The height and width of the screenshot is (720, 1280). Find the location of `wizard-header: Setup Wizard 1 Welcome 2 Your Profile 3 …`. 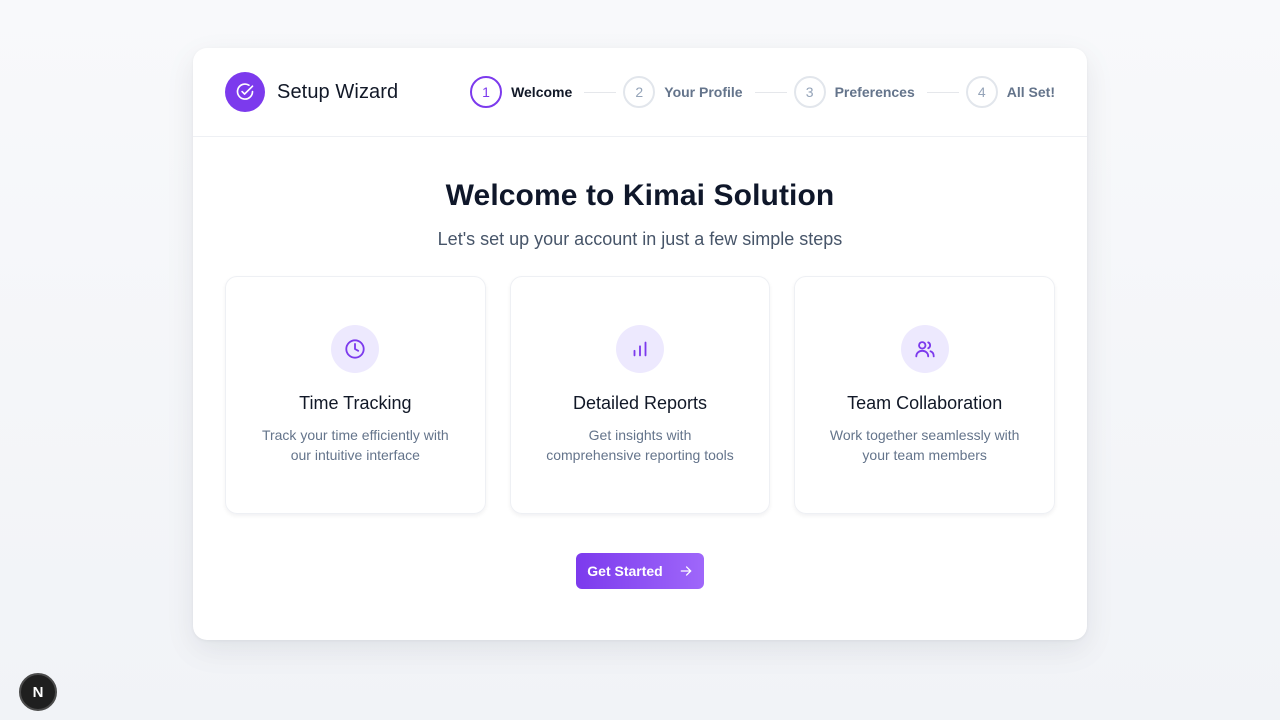

wizard-header: Setup Wizard 1 Welcome 2 Your Profile 3 … is located at coordinates (640, 92).